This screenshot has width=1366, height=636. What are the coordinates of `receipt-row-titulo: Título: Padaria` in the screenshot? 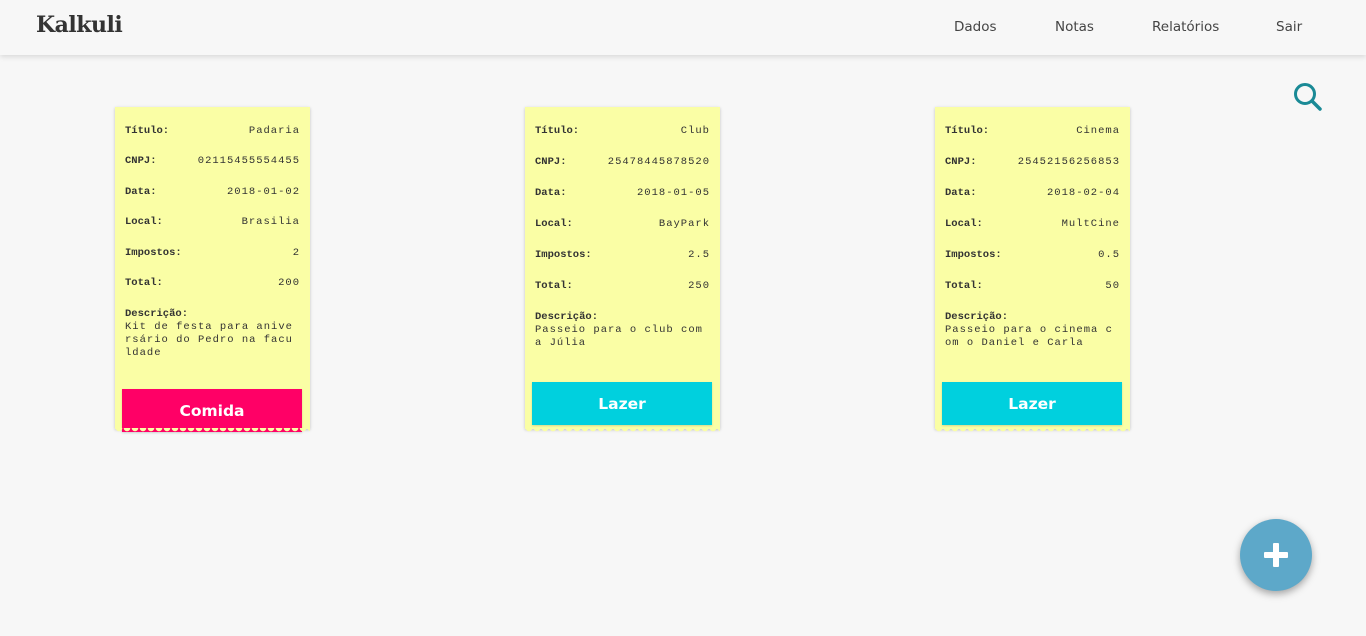 It's located at (212, 131).